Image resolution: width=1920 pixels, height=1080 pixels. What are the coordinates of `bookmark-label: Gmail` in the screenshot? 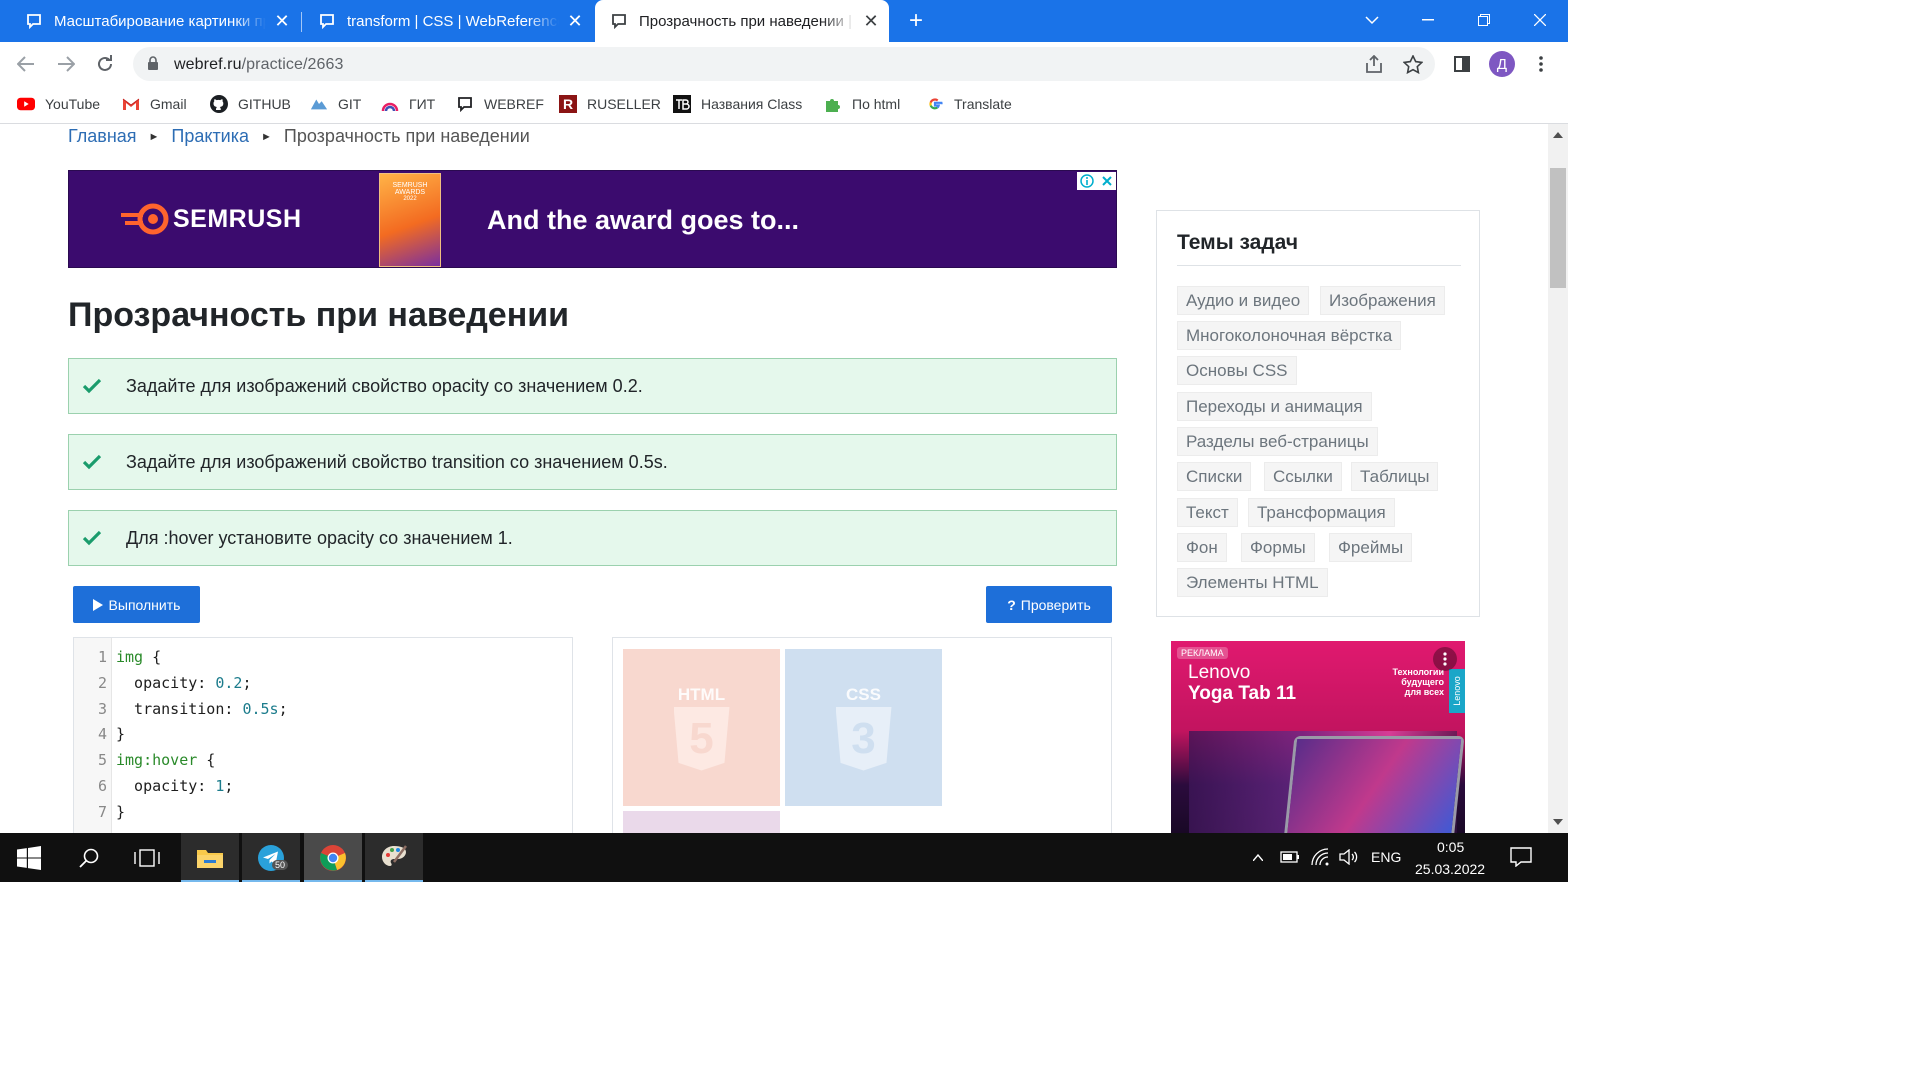 It's located at (168, 104).